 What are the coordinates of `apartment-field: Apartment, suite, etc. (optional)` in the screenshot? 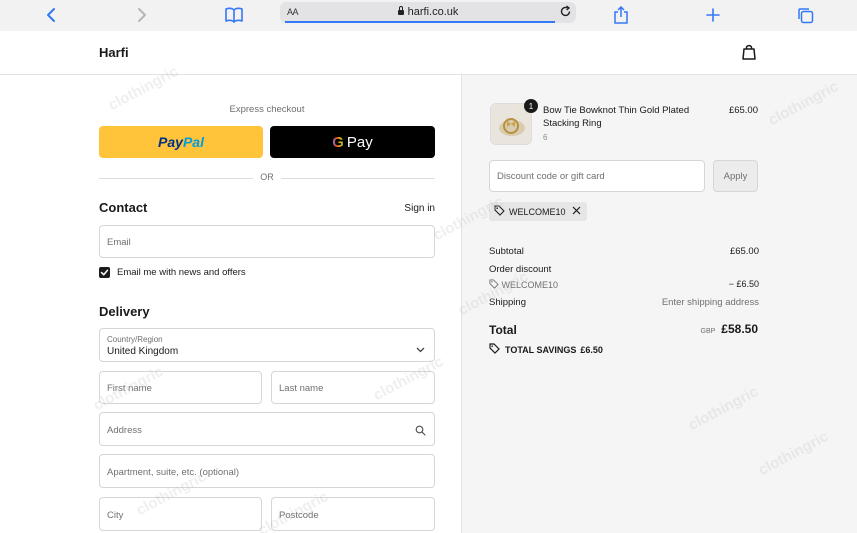 It's located at (267, 471).